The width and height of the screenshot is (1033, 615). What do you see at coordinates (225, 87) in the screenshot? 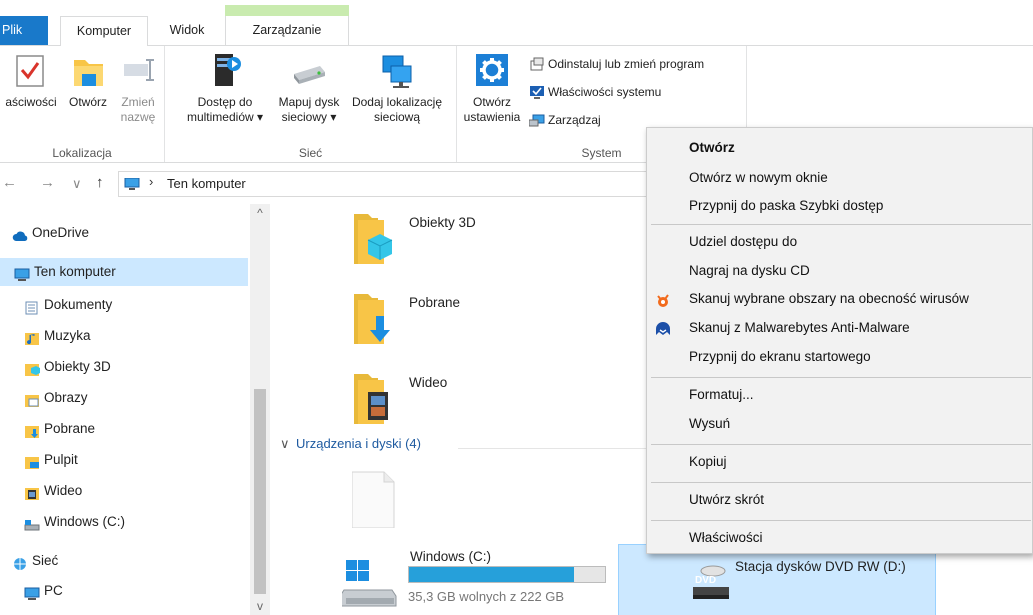
I see `media-access-button: Dostęp do multimediów ▾` at bounding box center [225, 87].